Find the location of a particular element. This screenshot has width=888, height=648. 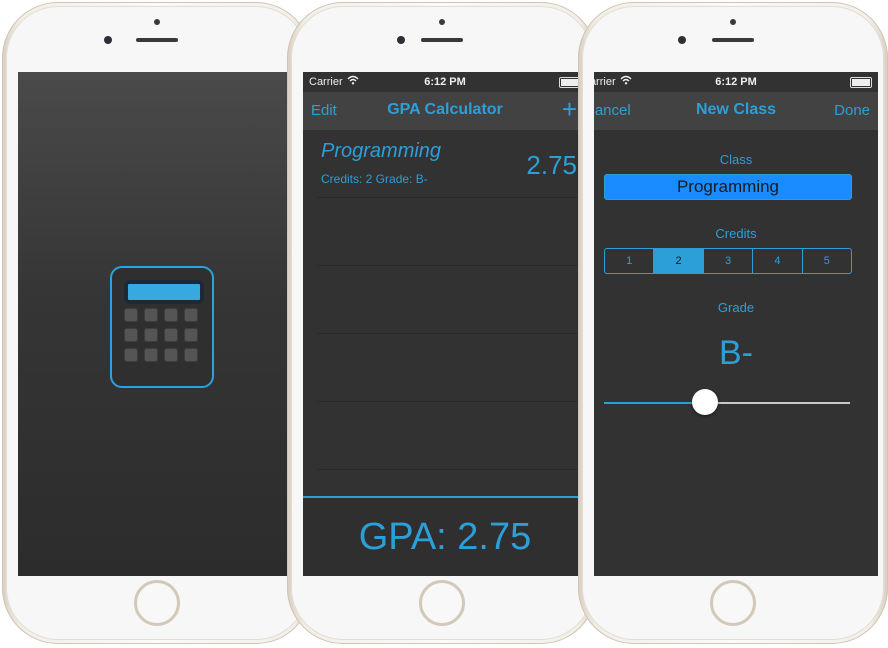

grade-slider-fill is located at coordinates (654, 403).